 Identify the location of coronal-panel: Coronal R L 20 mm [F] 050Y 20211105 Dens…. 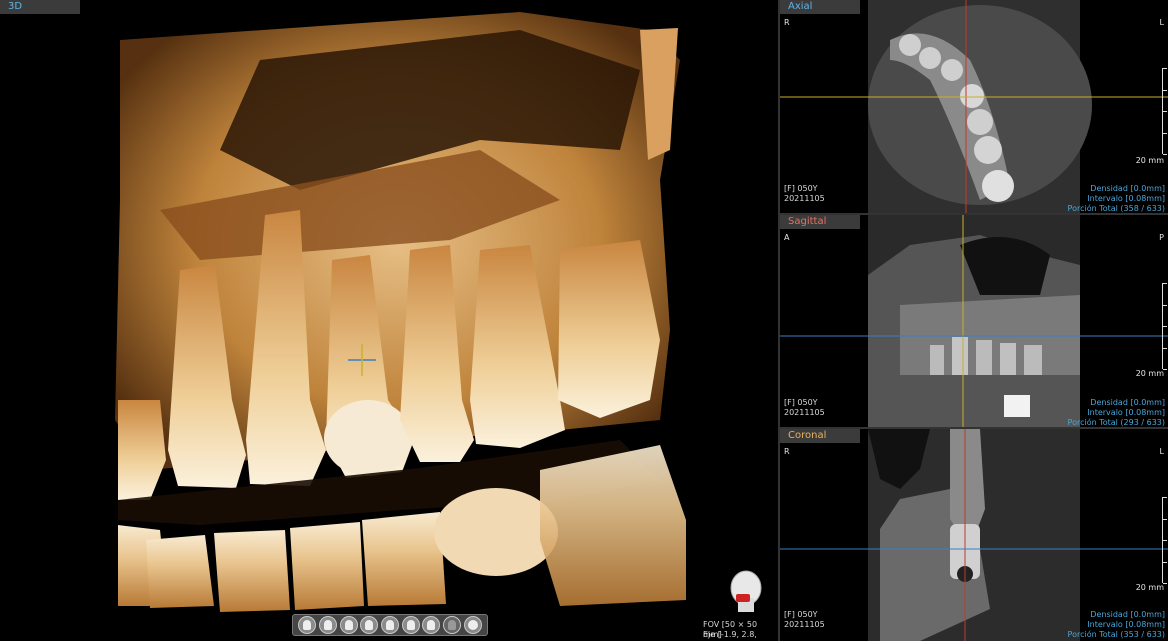
(974, 535).